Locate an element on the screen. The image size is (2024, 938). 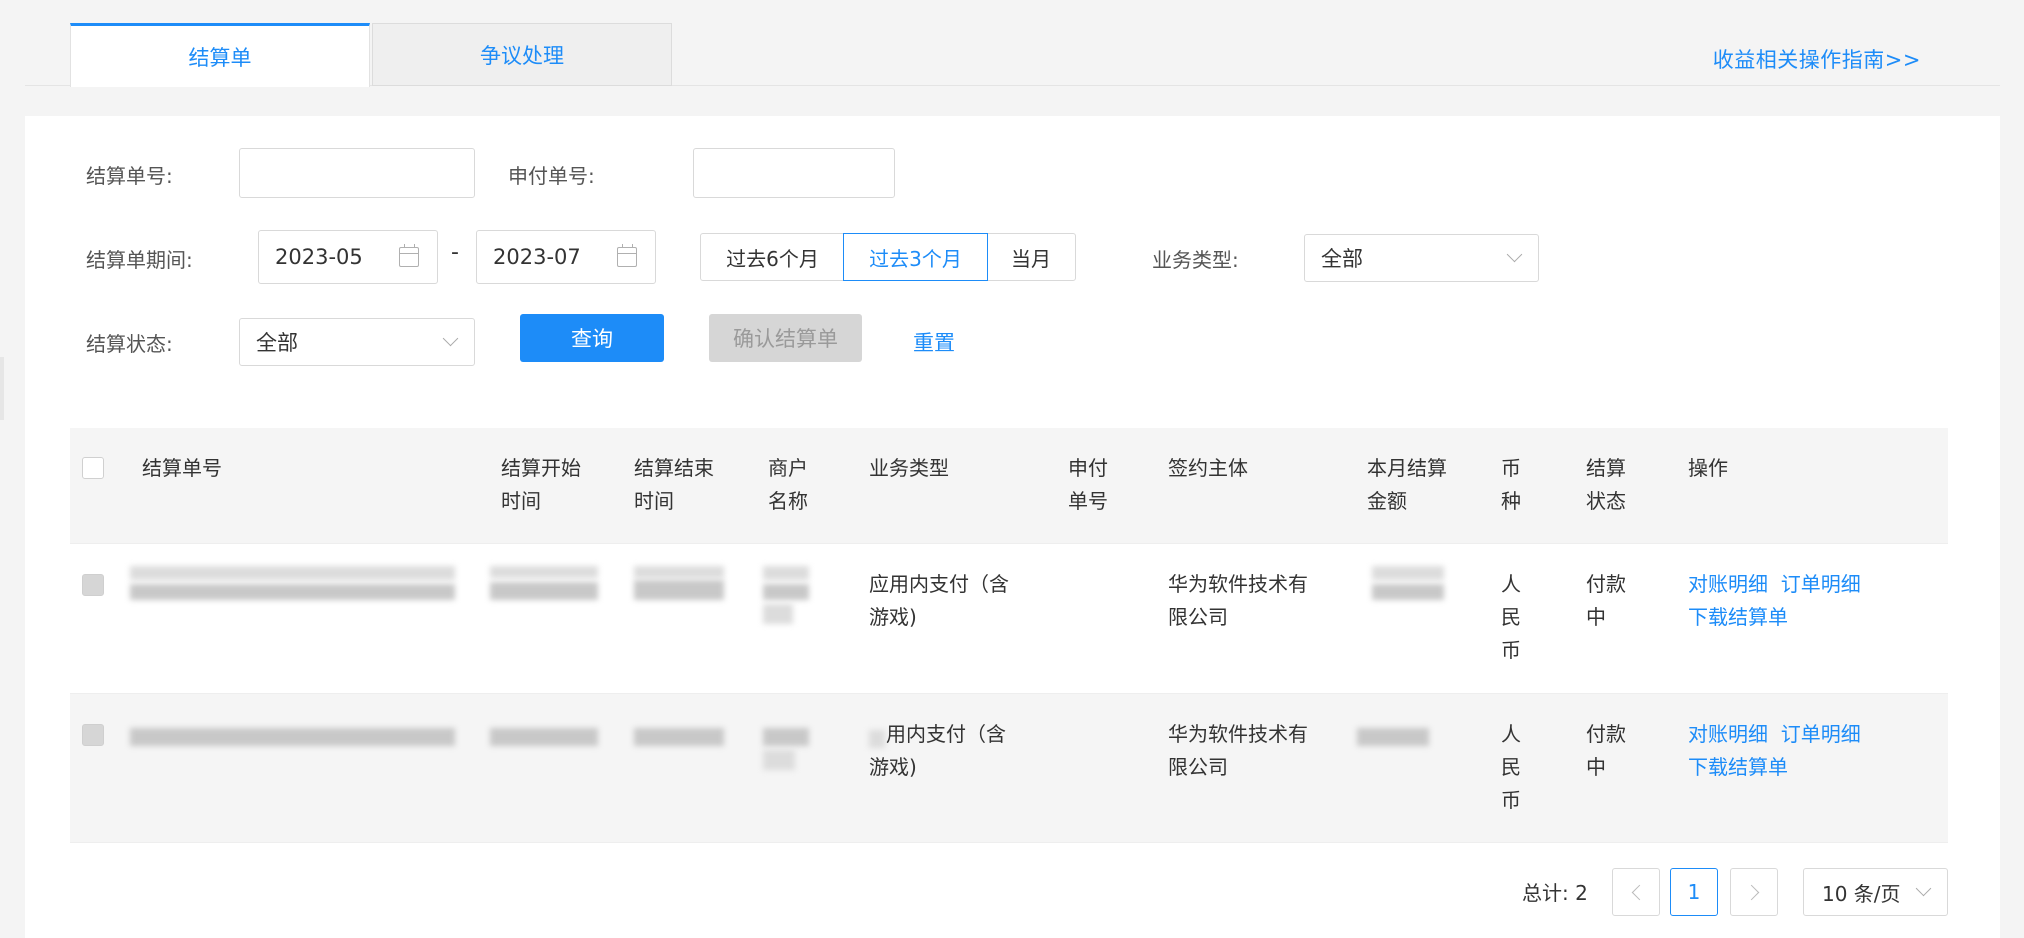
tab-settlement: 结算单 is located at coordinates (220, 55).